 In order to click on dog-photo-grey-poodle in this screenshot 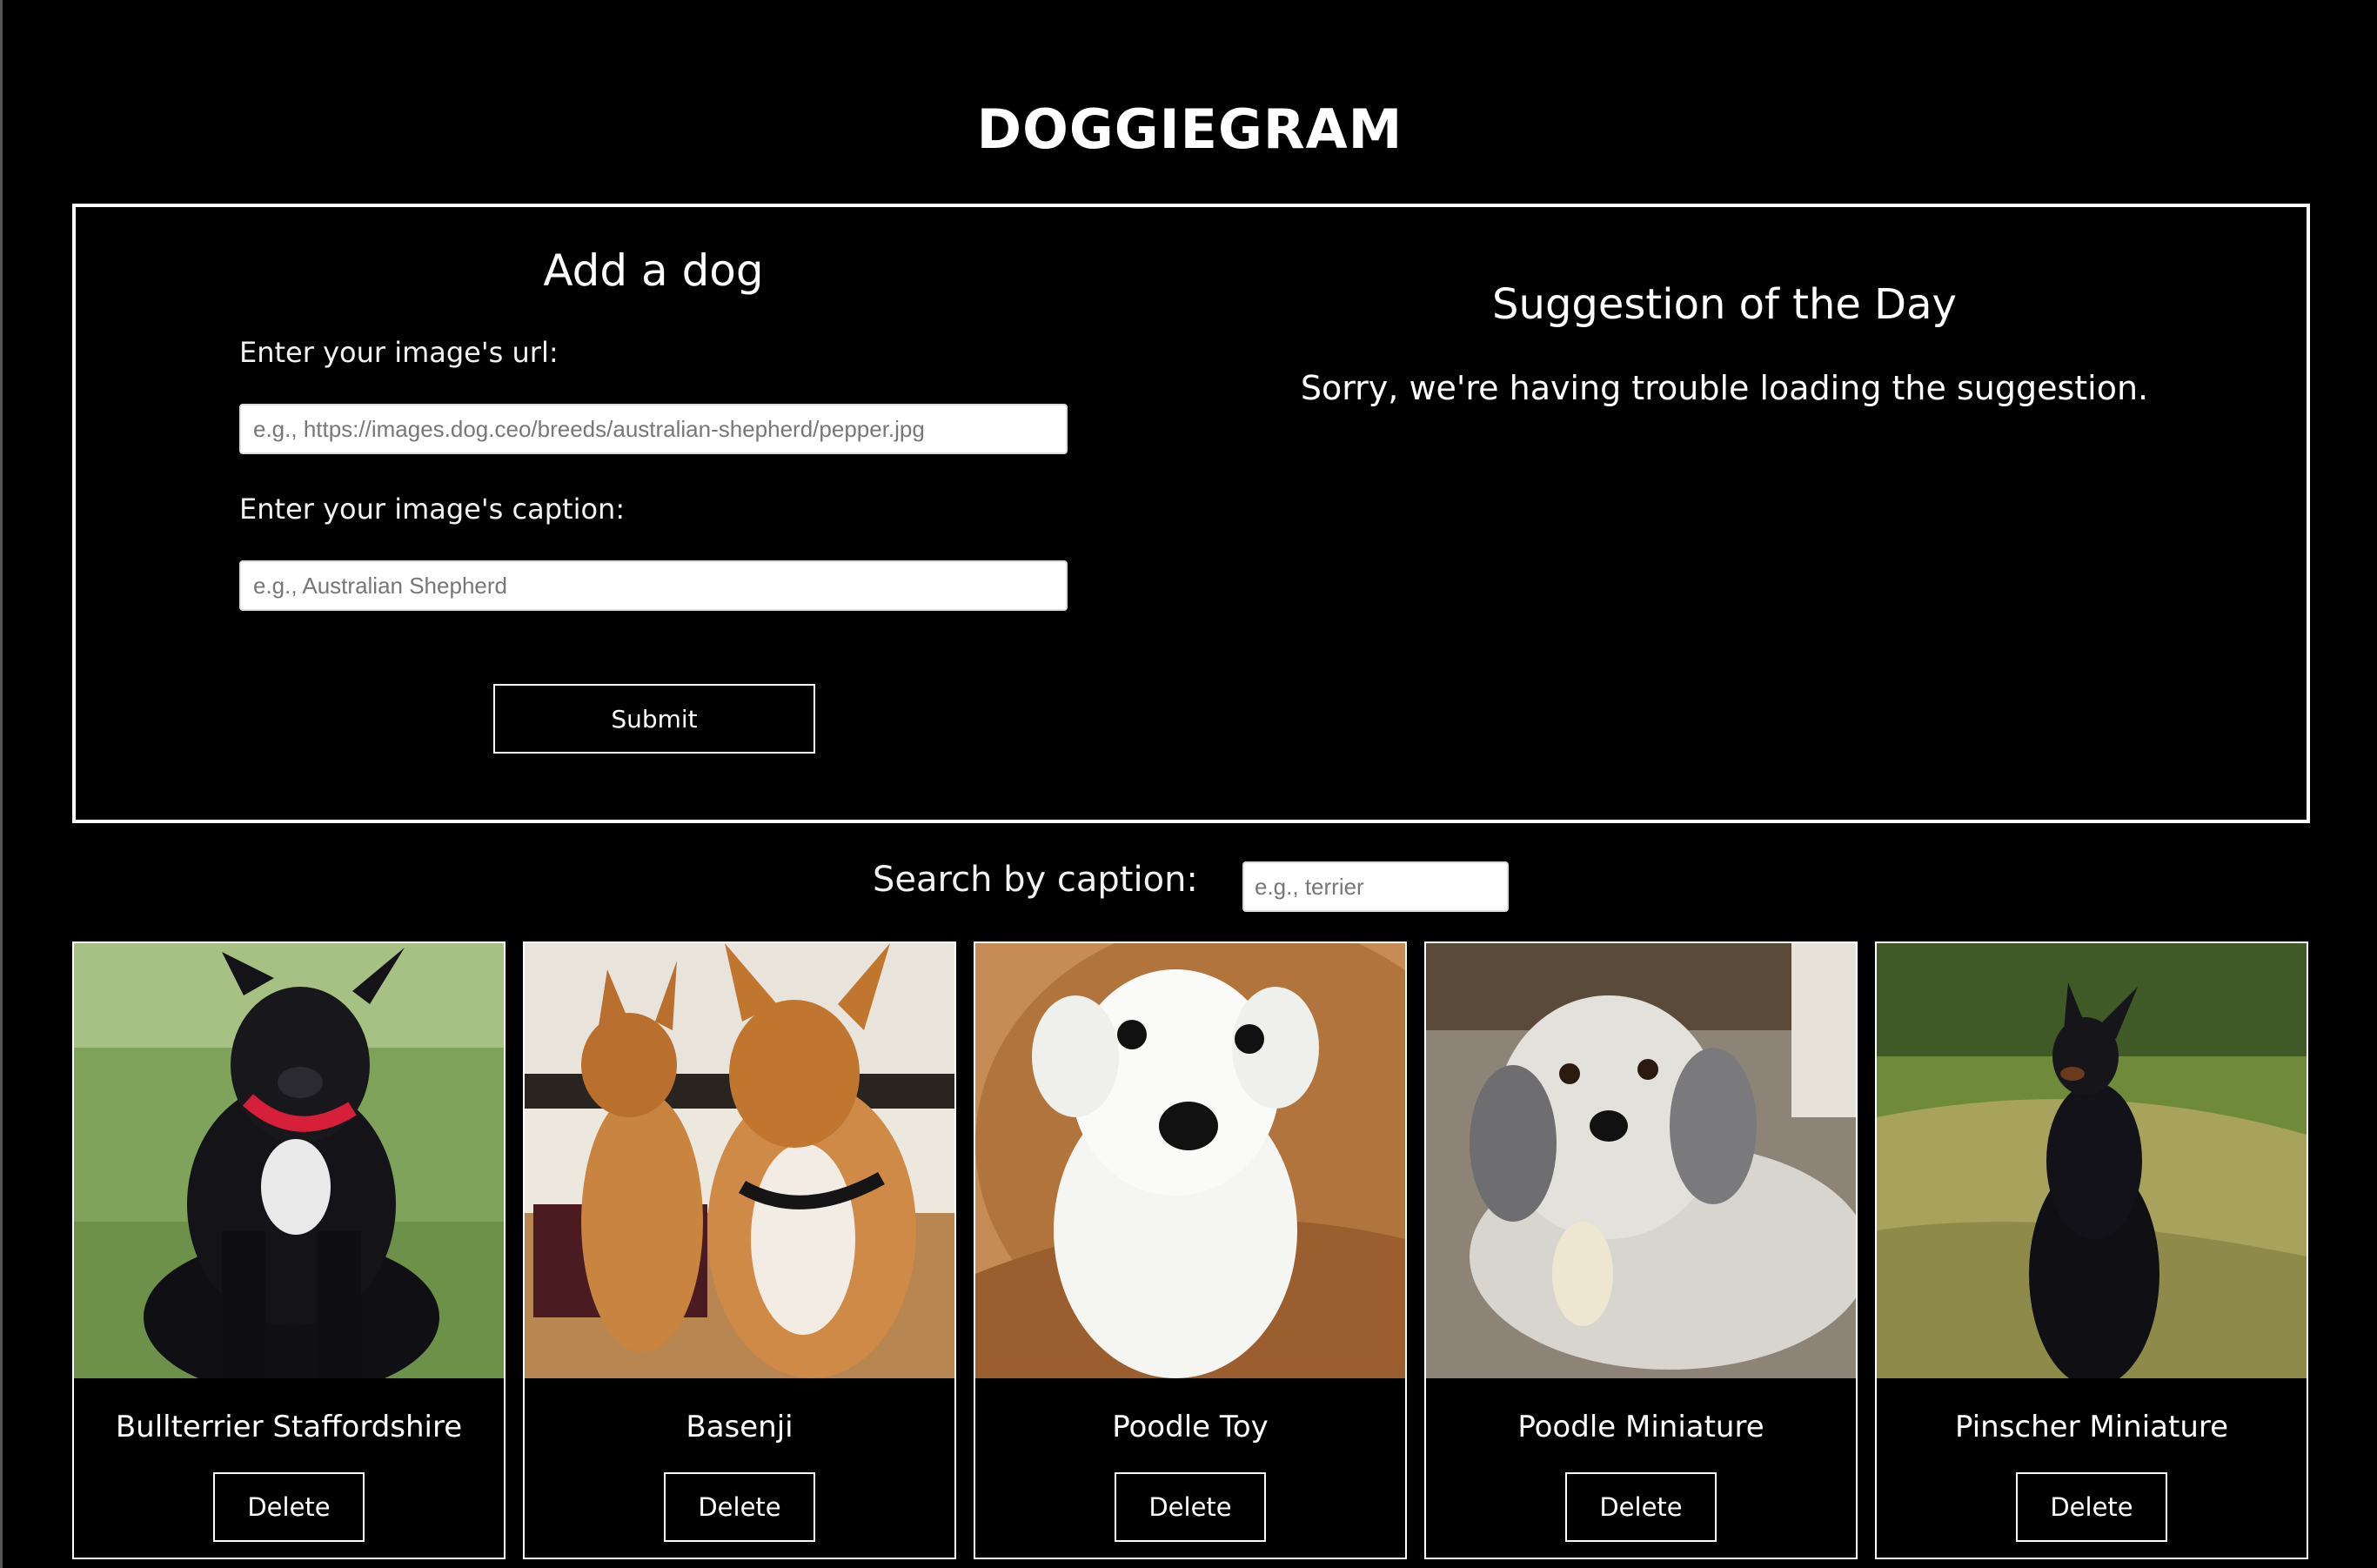, I will do `click(1641, 1161)`.